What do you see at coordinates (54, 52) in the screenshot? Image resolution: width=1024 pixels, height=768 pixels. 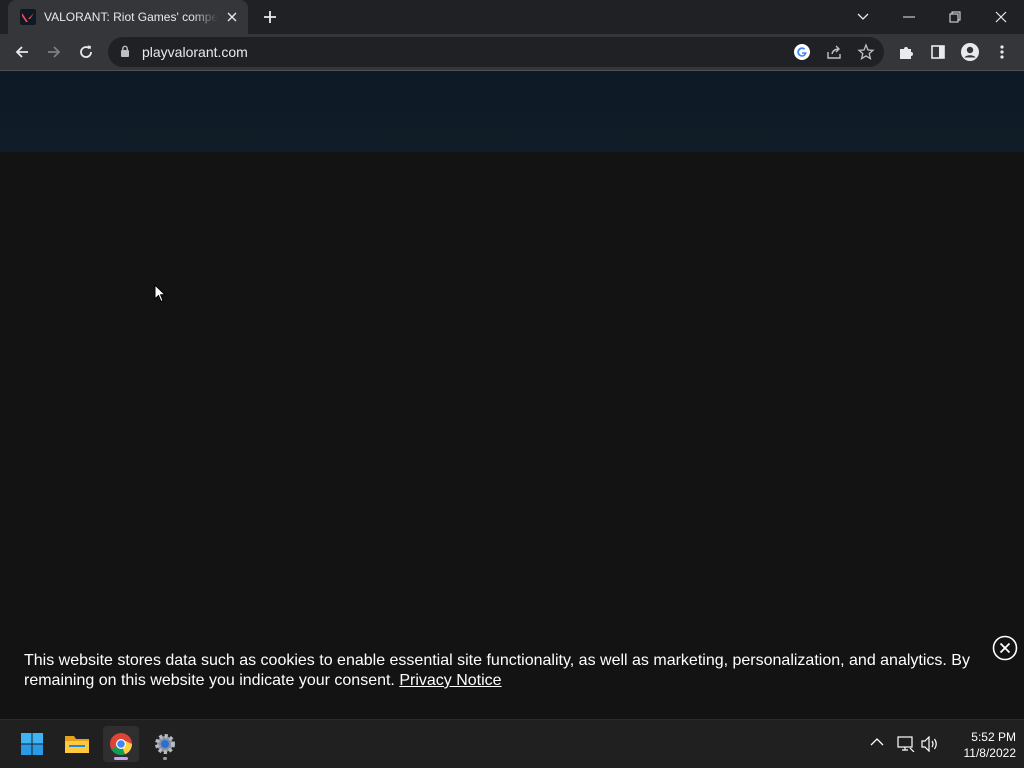 I see `forward-button` at bounding box center [54, 52].